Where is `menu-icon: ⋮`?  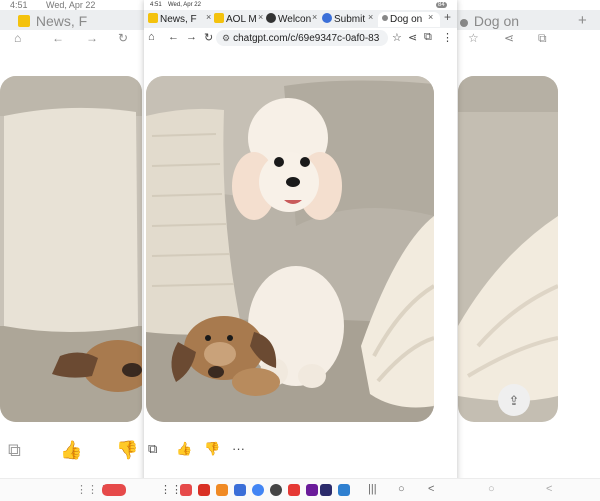
menu-icon: ⋮ is located at coordinates (447, 37).